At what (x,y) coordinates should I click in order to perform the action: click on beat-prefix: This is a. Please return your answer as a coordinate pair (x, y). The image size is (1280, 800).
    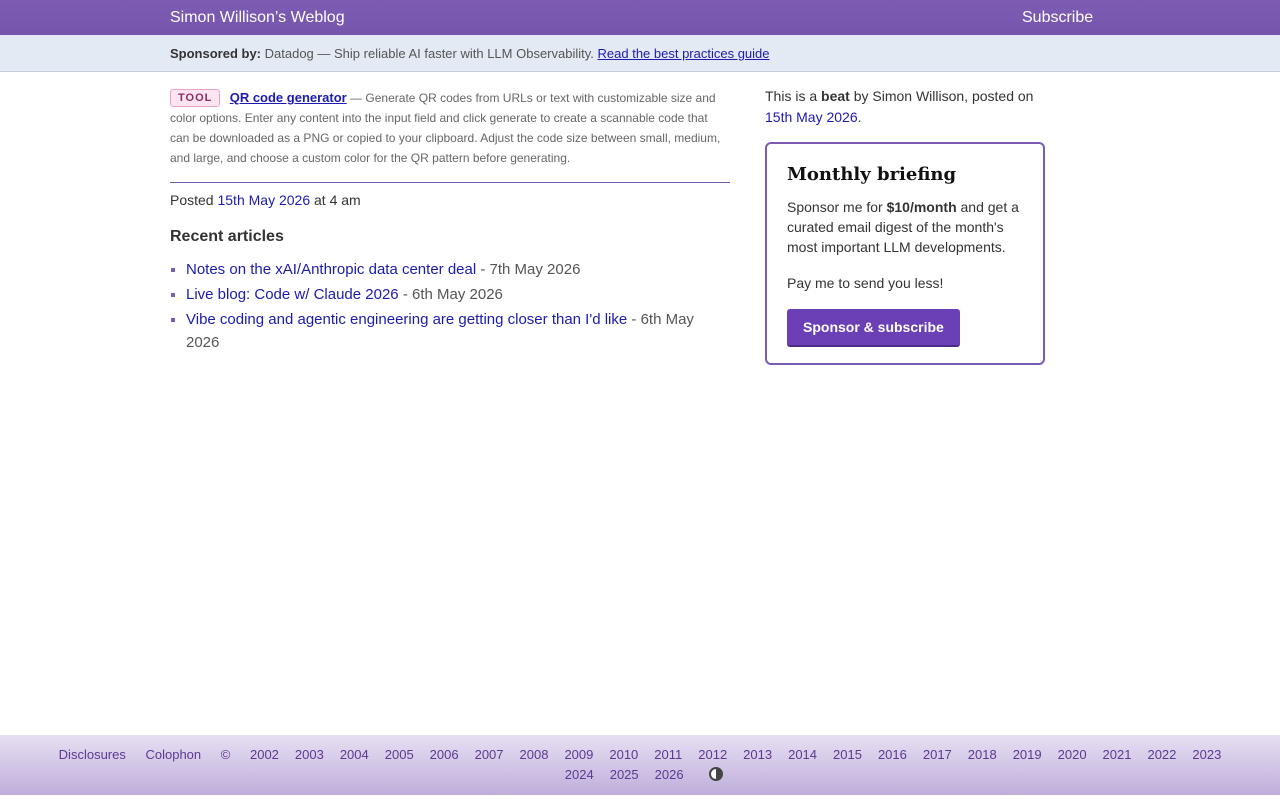
    Looking at the image, I should click on (791, 96).